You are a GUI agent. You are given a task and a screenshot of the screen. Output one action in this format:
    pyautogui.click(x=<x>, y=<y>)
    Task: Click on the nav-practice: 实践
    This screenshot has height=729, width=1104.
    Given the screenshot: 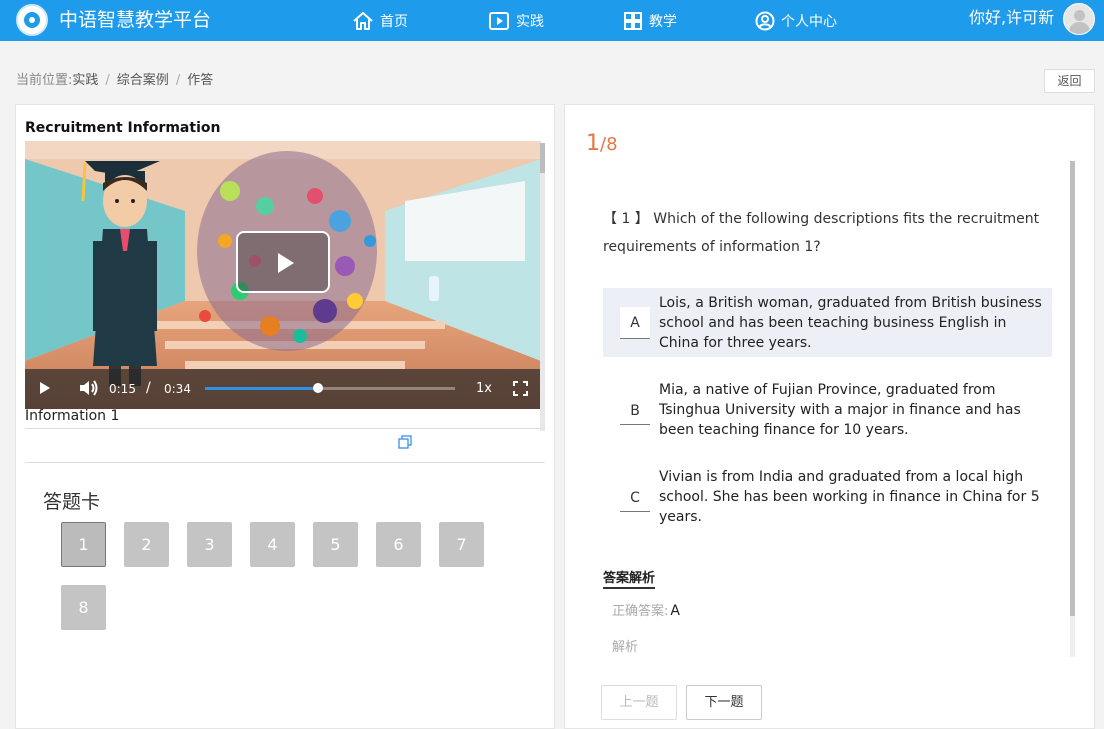 What is the action you would take?
    pyautogui.click(x=516, y=20)
    